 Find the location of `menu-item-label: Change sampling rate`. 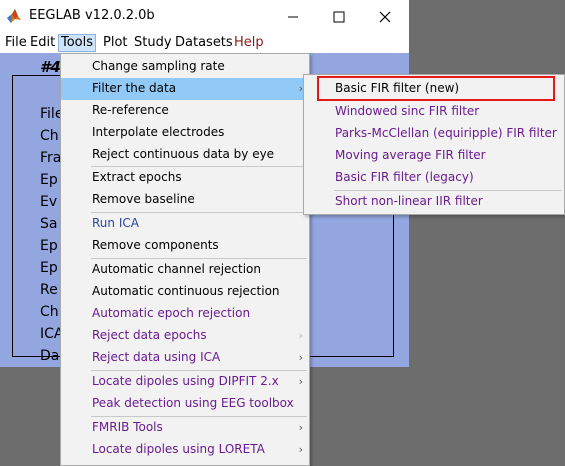

menu-item-label: Change sampling rate is located at coordinates (158, 66).